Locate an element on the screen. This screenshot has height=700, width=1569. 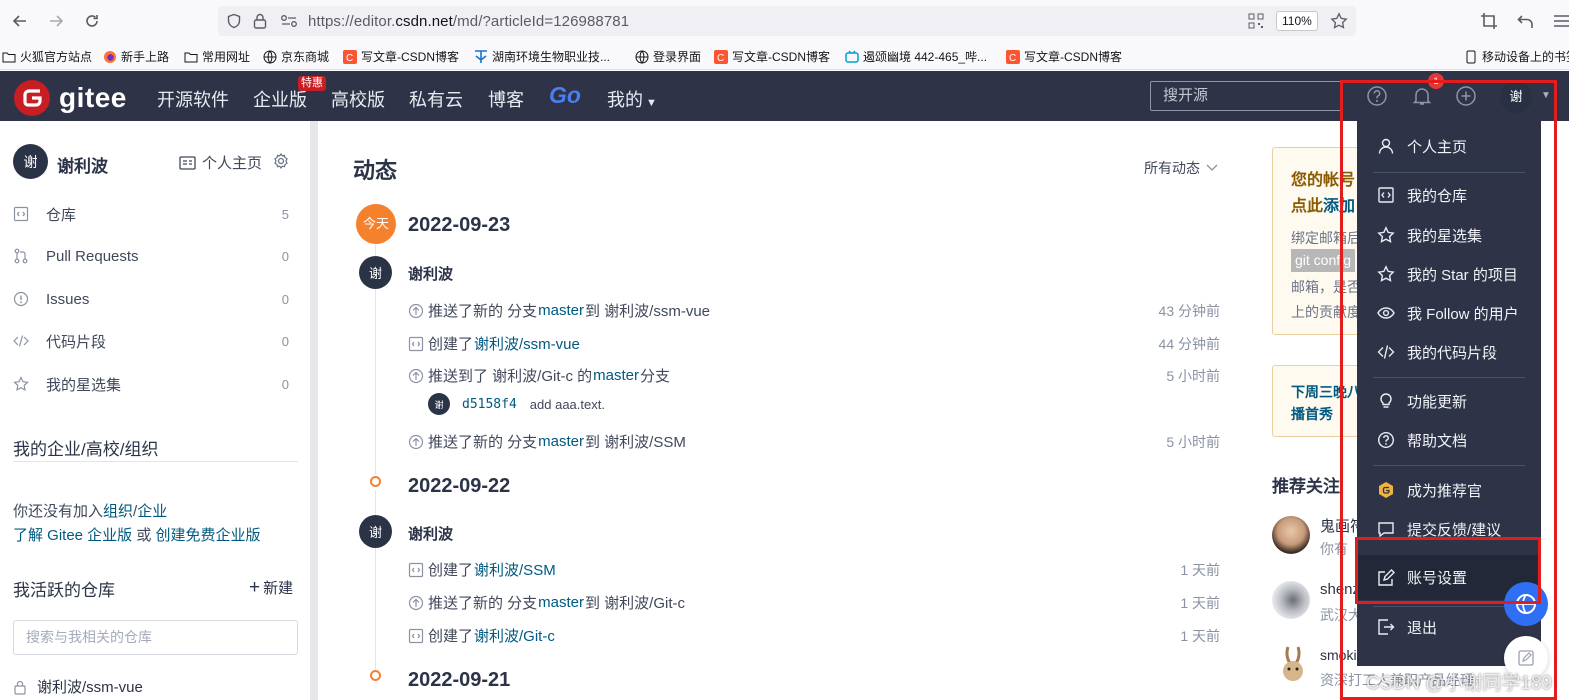
commit-avatar: 谢 is located at coordinates (439, 404).